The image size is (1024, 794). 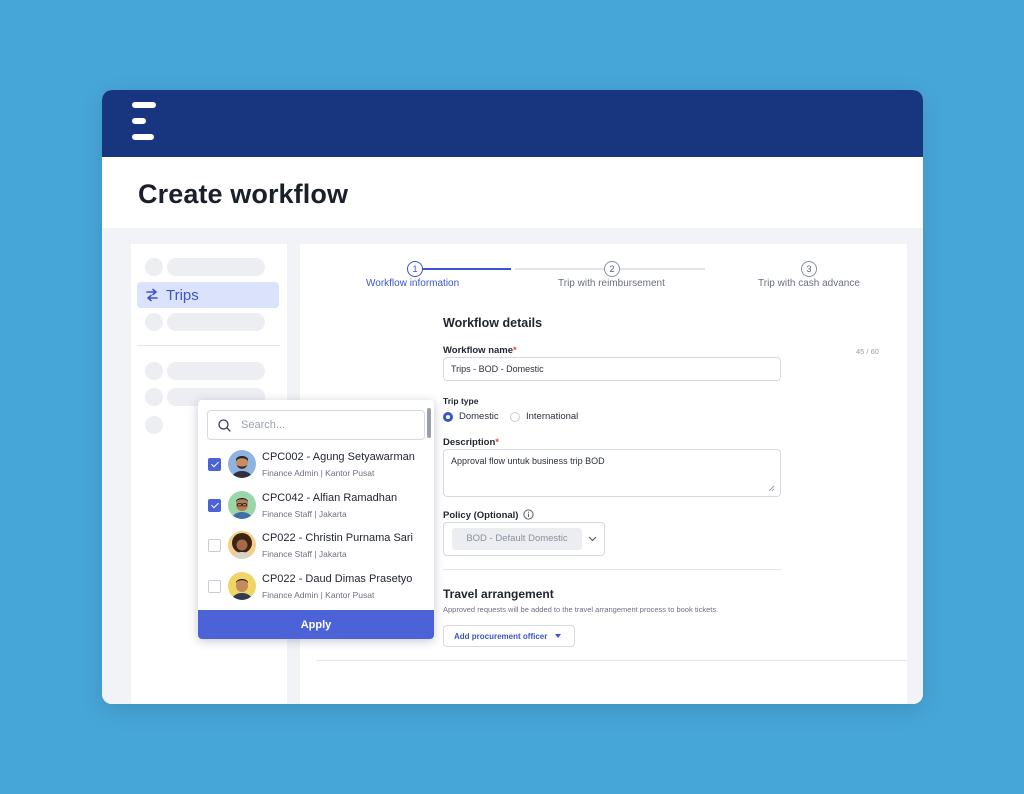 I want to click on person-name: CPC042 - Alfian Ramadhan, so click(x=330, y=498).